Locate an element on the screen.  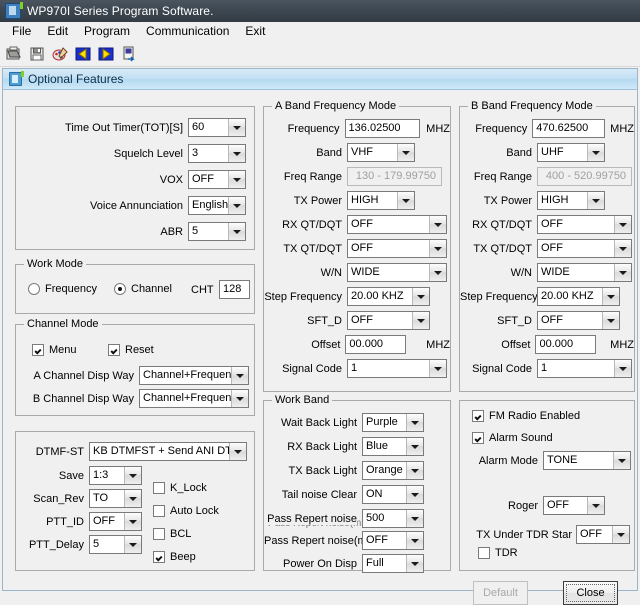
roger-select: OFF is located at coordinates (574, 505).